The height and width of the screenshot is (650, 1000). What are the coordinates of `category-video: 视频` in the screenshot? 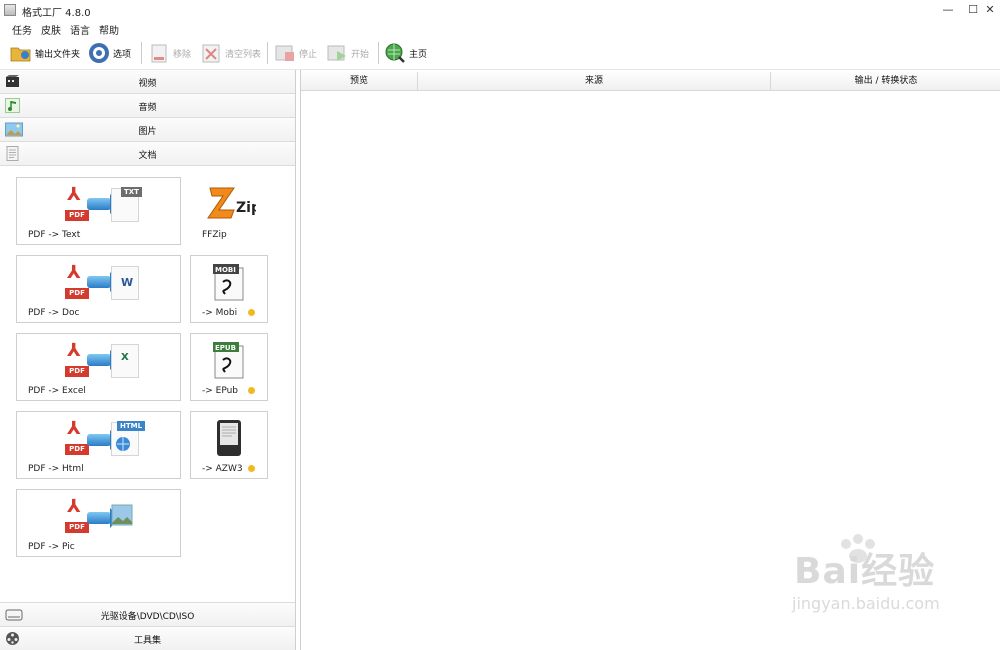 It's located at (147, 82).